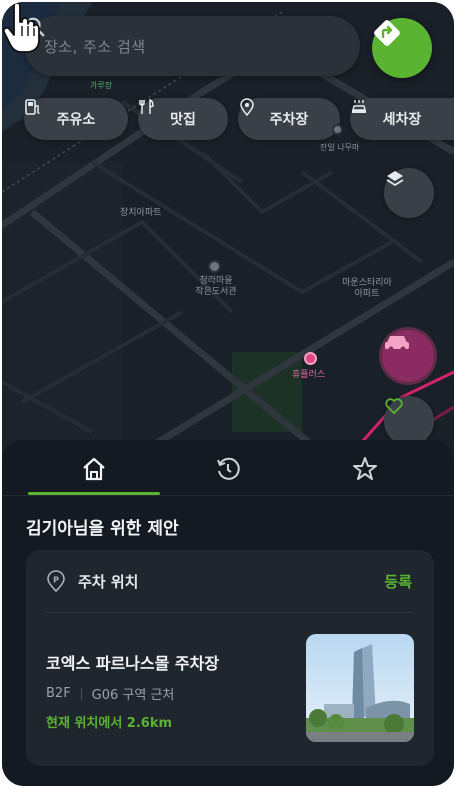 This screenshot has height=788, width=456. Describe the element at coordinates (340, 147) in the screenshot. I see `map-label-building: 잔일 나무마` at that location.